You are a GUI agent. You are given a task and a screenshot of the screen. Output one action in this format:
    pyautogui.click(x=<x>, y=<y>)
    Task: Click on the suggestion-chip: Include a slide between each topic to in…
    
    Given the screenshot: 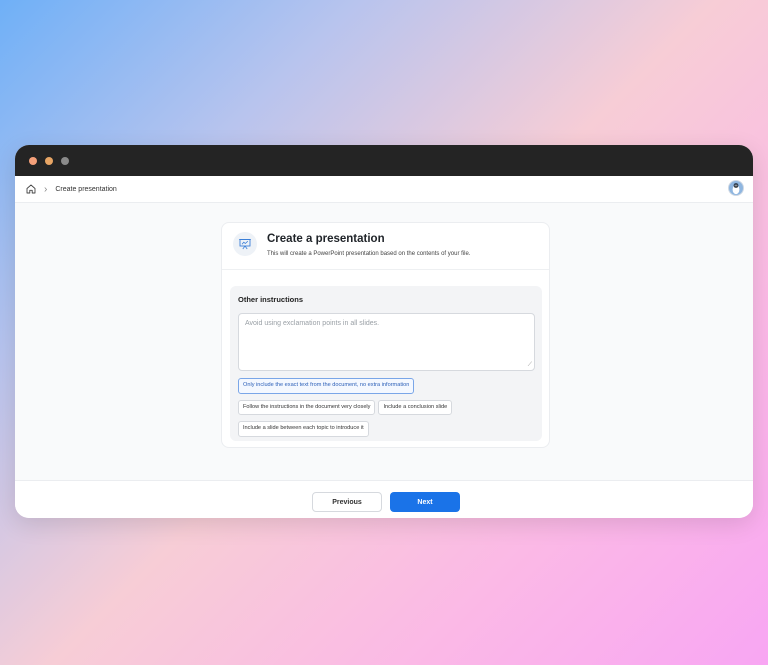 What is the action you would take?
    pyautogui.click(x=303, y=429)
    